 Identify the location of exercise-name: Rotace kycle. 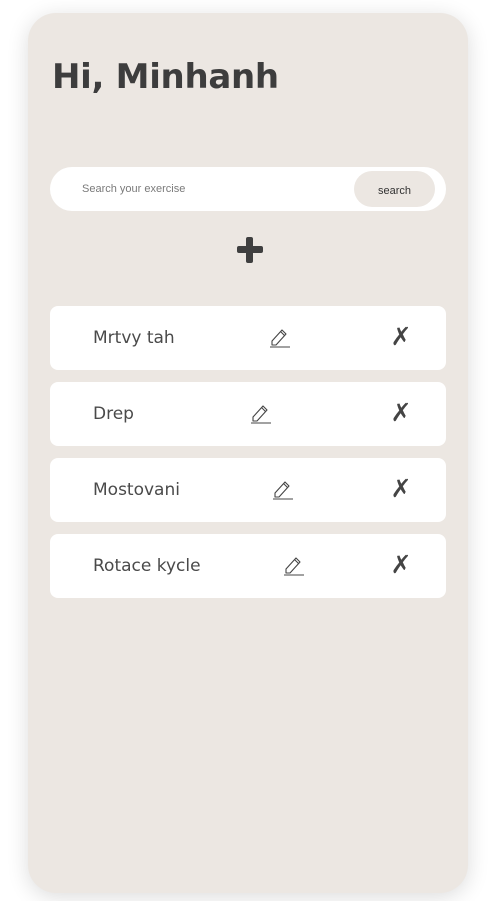
(147, 566).